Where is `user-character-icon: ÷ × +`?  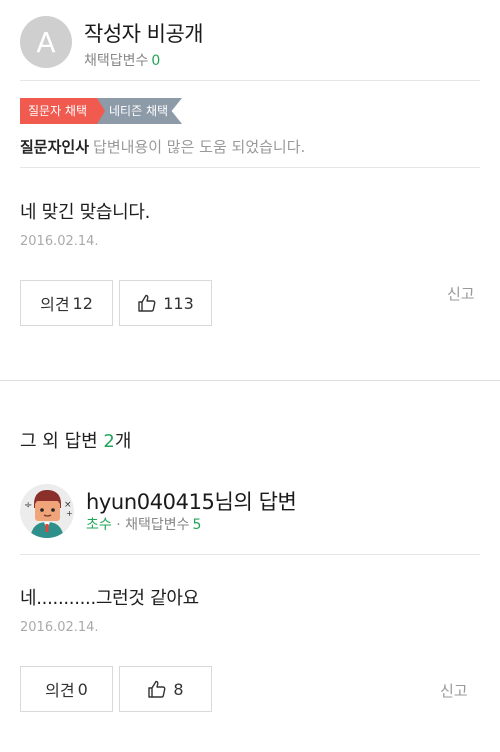 user-character-icon: ÷ × + is located at coordinates (47, 511).